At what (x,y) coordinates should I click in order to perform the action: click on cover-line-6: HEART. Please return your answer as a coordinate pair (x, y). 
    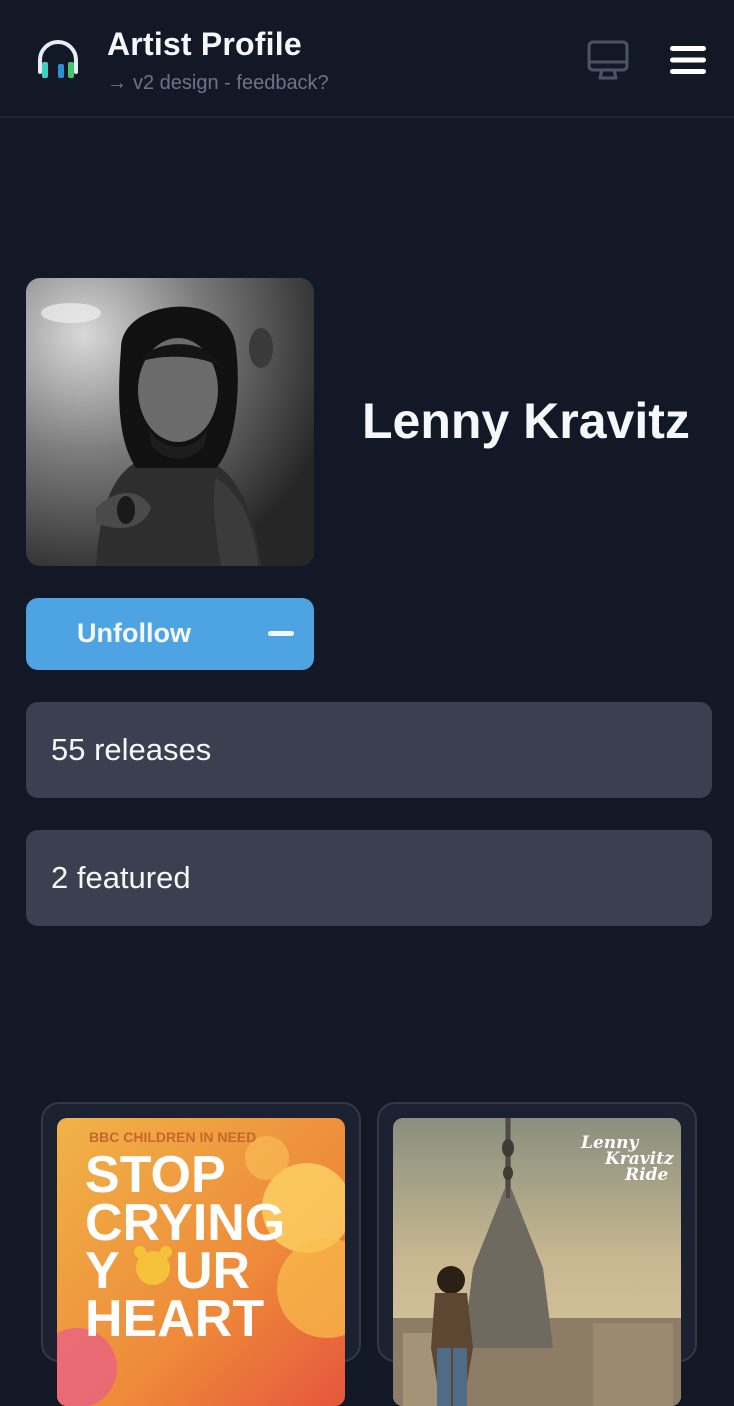
    Looking at the image, I should click on (174, 1319).